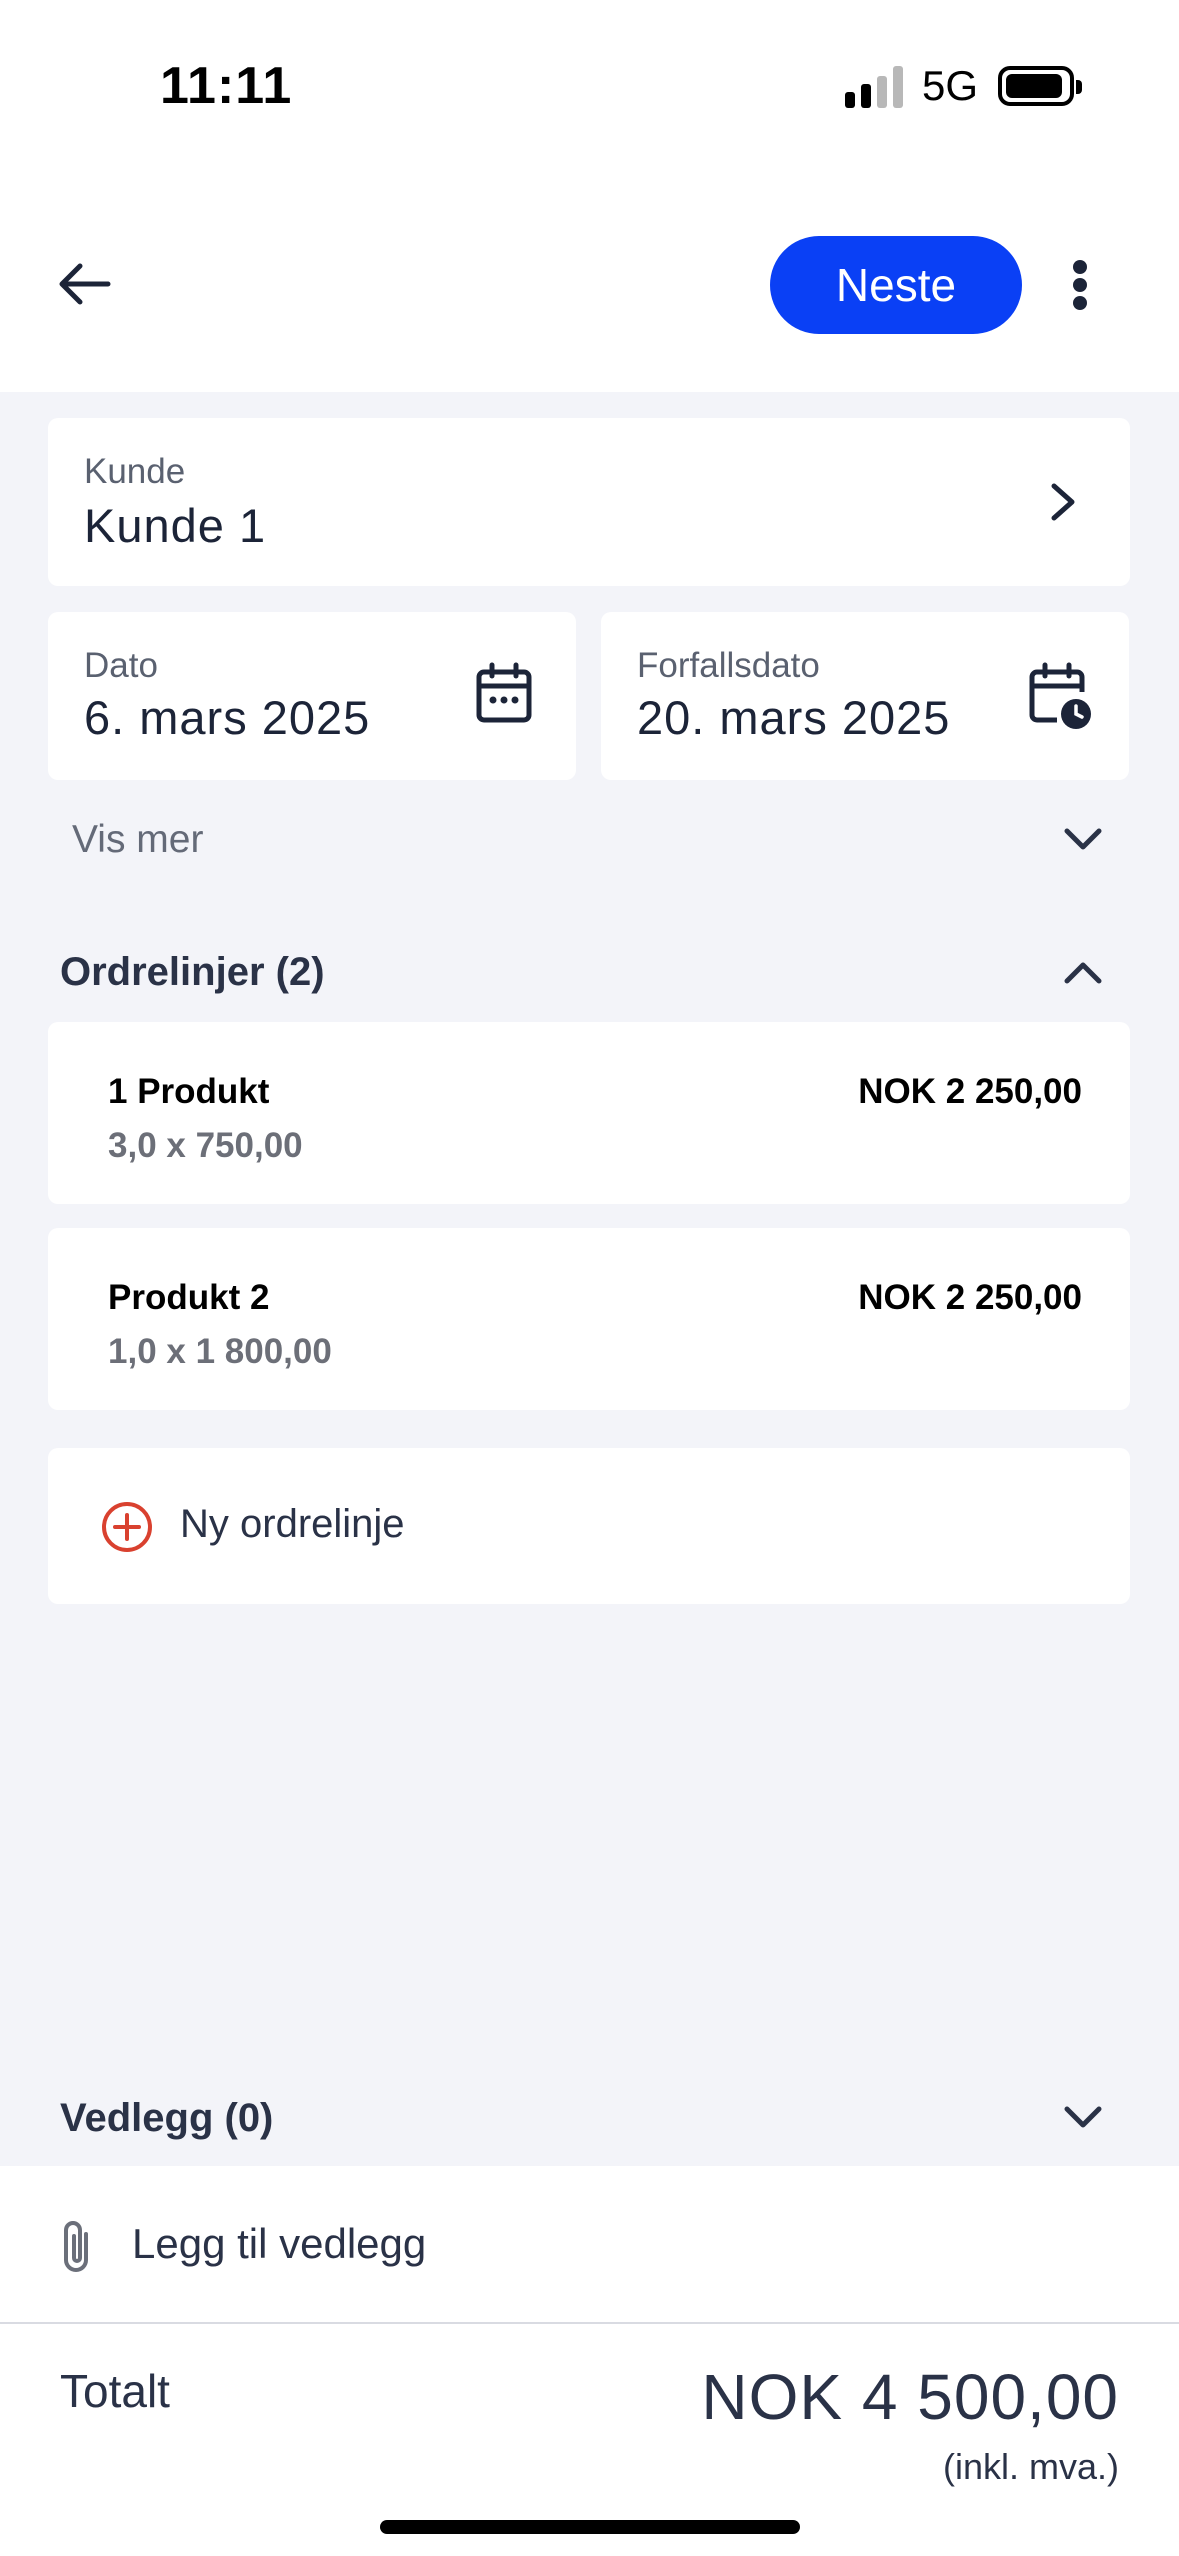 The image size is (1179, 2556). What do you see at coordinates (728, 665) in the screenshot?
I see `due-date-label: Forfallsdato` at bounding box center [728, 665].